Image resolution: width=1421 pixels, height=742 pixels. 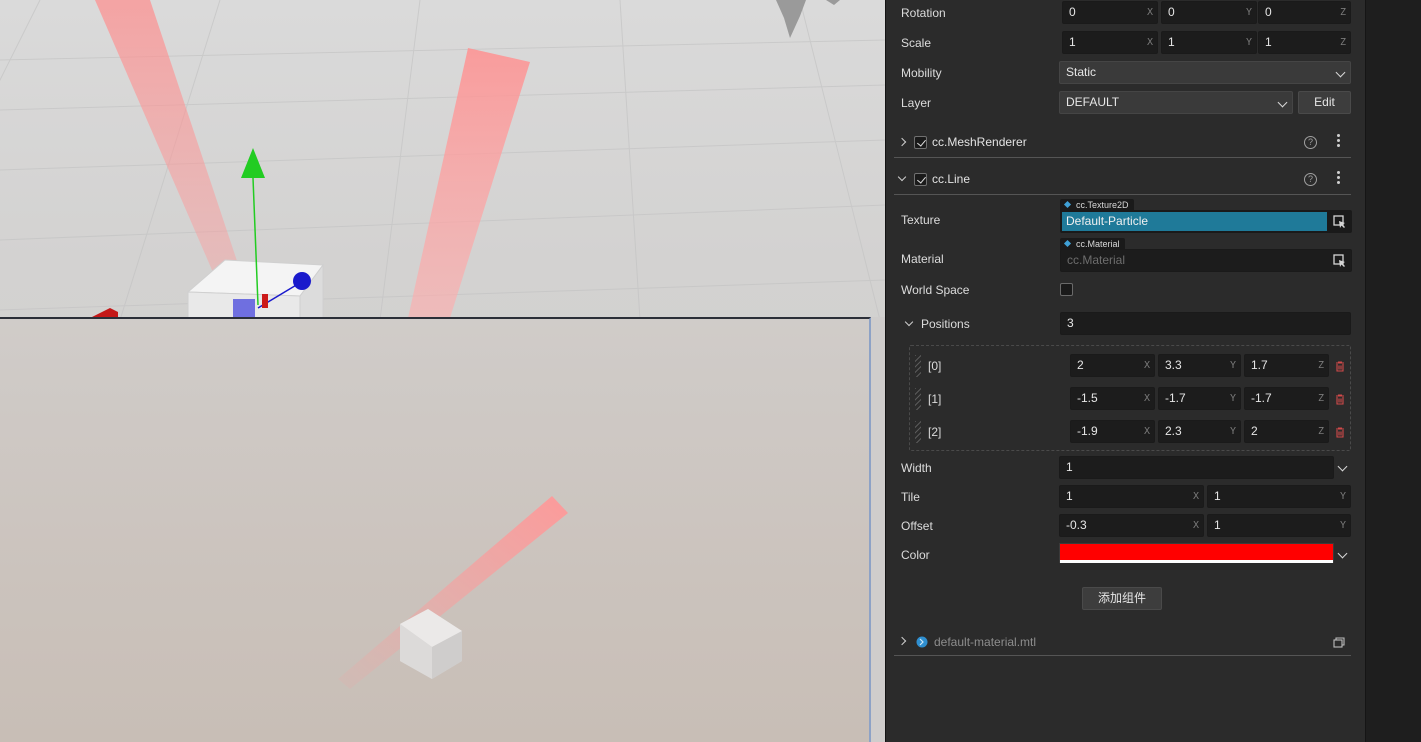 I want to click on mesh-renderer-title: cc.MeshRenderer, so click(x=979, y=142).